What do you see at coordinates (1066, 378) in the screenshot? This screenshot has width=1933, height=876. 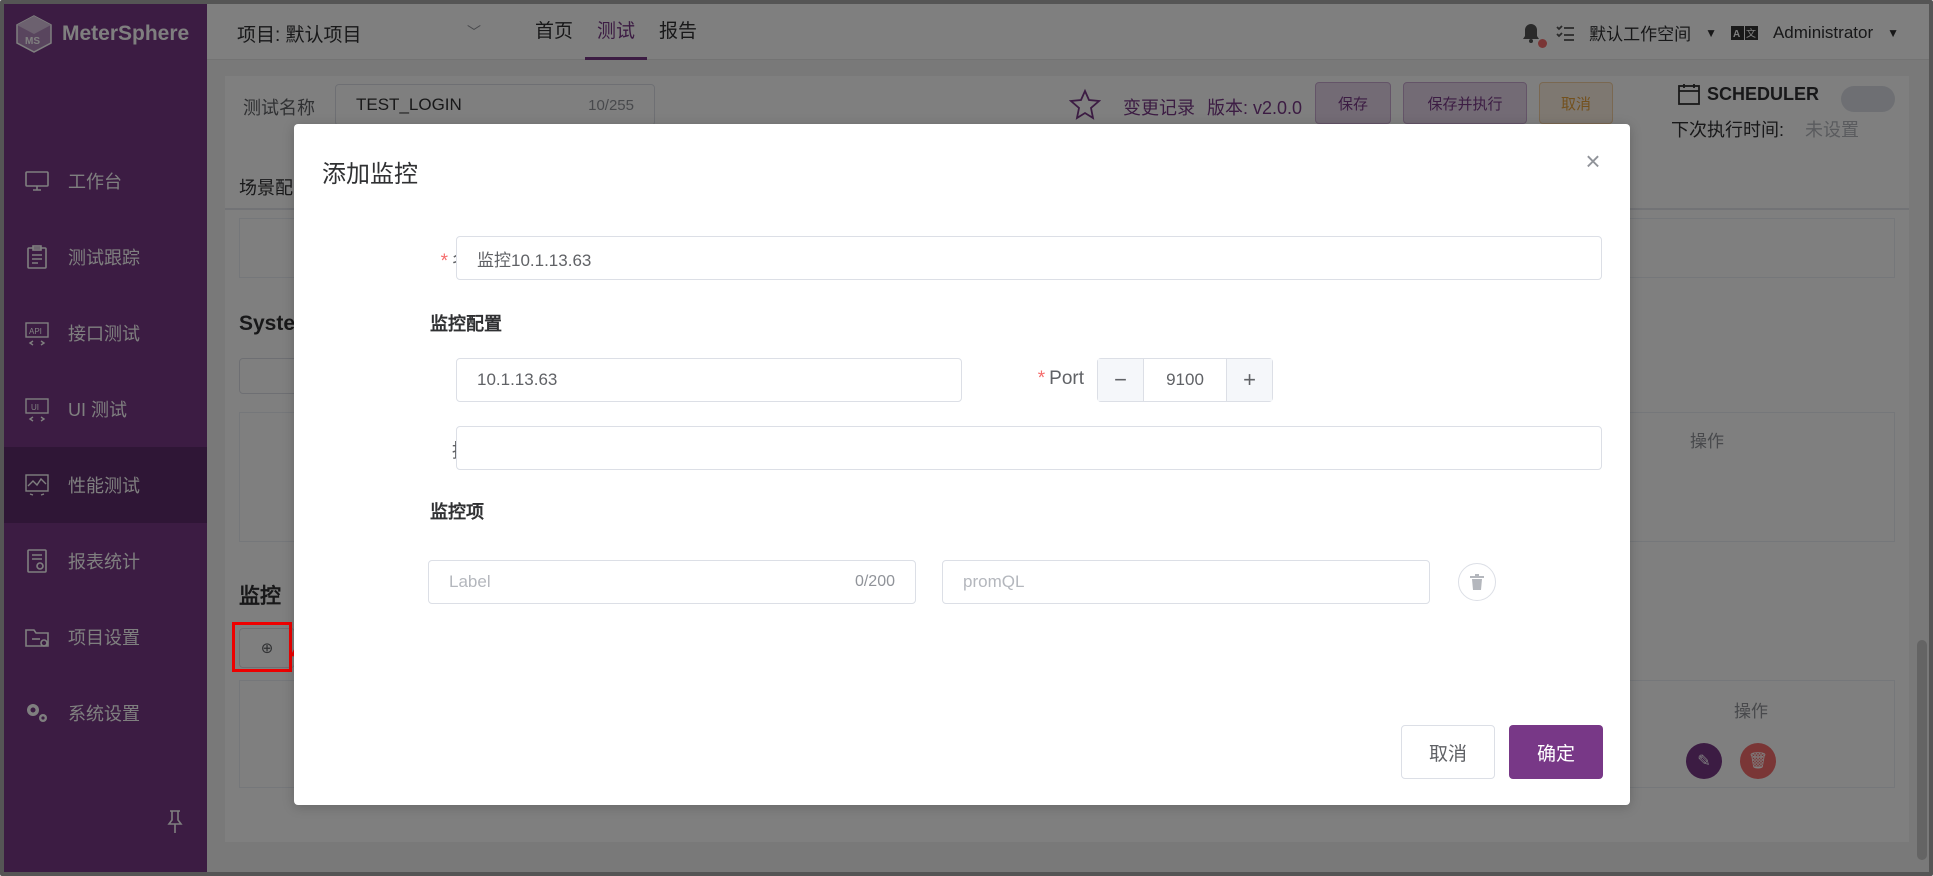 I see `port-label-text: Port` at bounding box center [1066, 378].